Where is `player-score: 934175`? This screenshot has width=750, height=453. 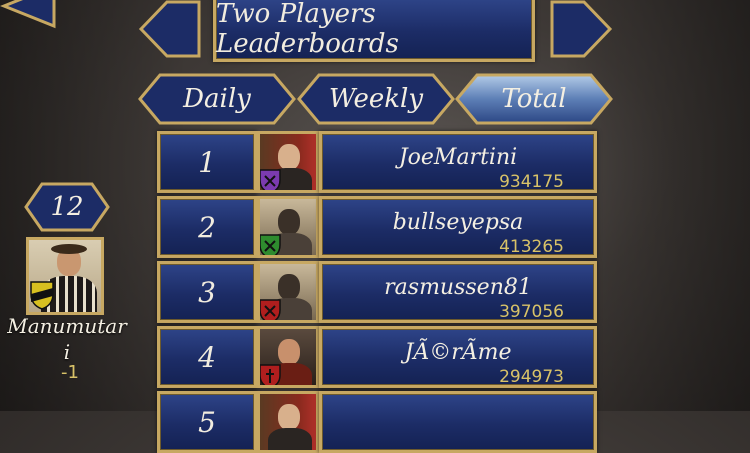
player-score: 934175 is located at coordinates (531, 182).